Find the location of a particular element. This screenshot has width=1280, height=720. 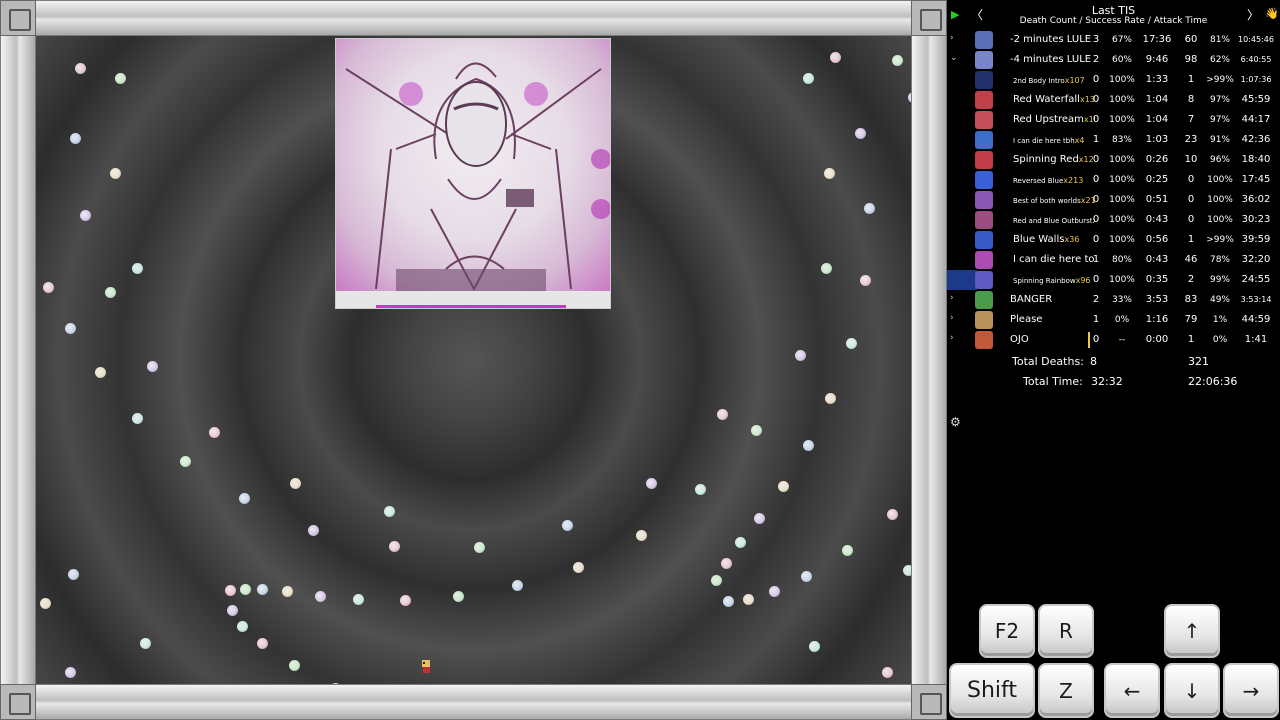

split-name: OJO is located at coordinates (1019, 339).